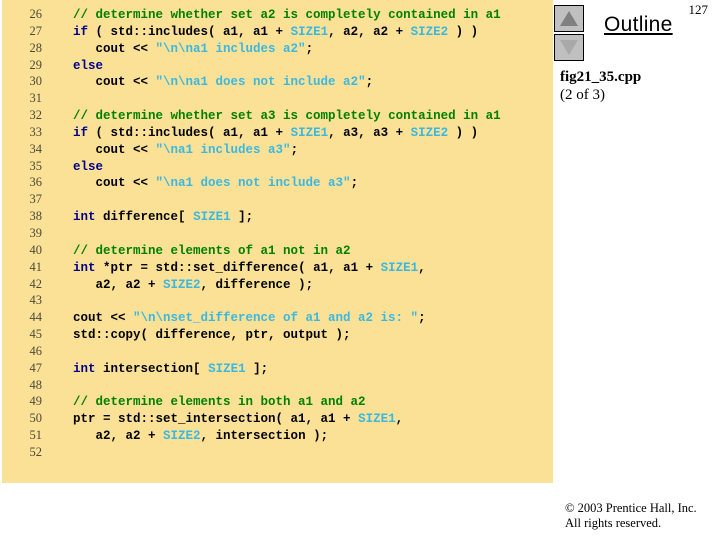 Image resolution: width=720 pixels, height=540 pixels. Describe the element at coordinates (36, 115) in the screenshot. I see `line-number: 32` at that location.